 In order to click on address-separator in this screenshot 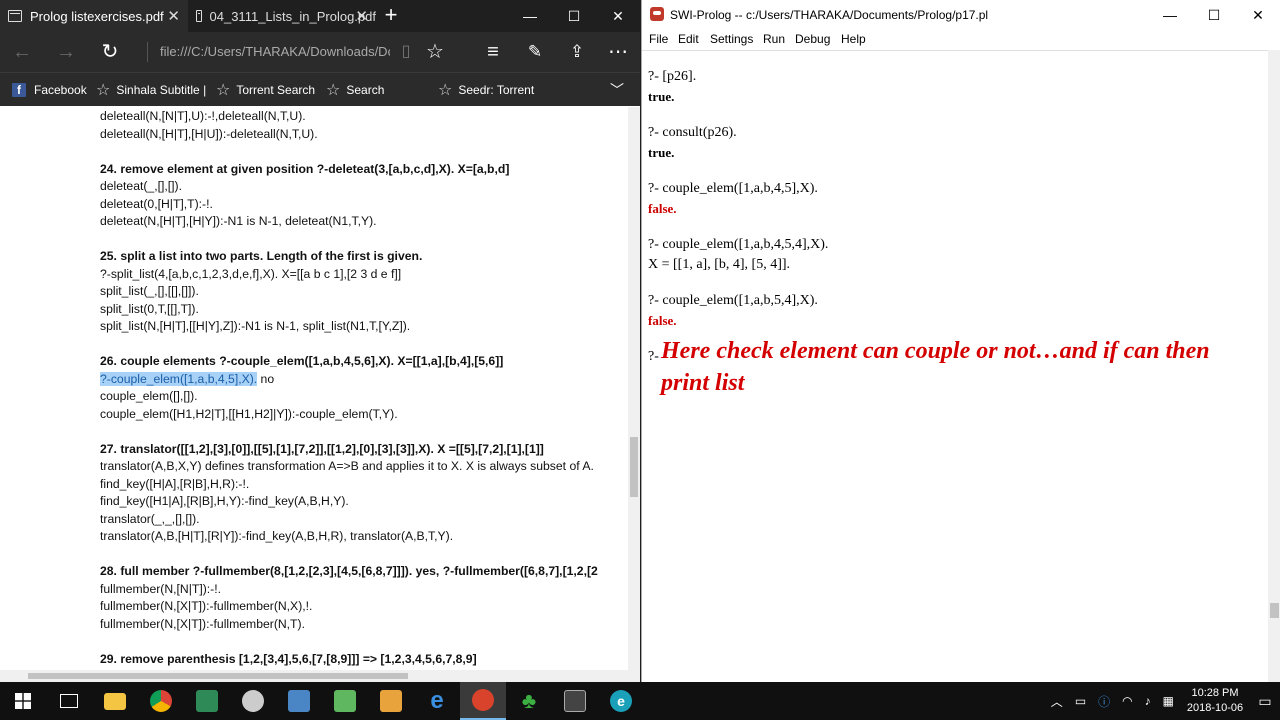, I will do `click(147, 52)`.